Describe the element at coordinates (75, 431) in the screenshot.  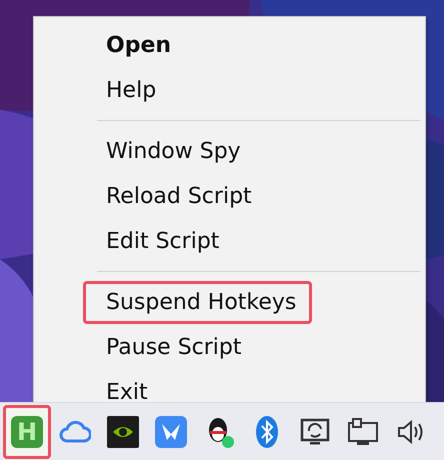
I see `cloud-icon` at that location.